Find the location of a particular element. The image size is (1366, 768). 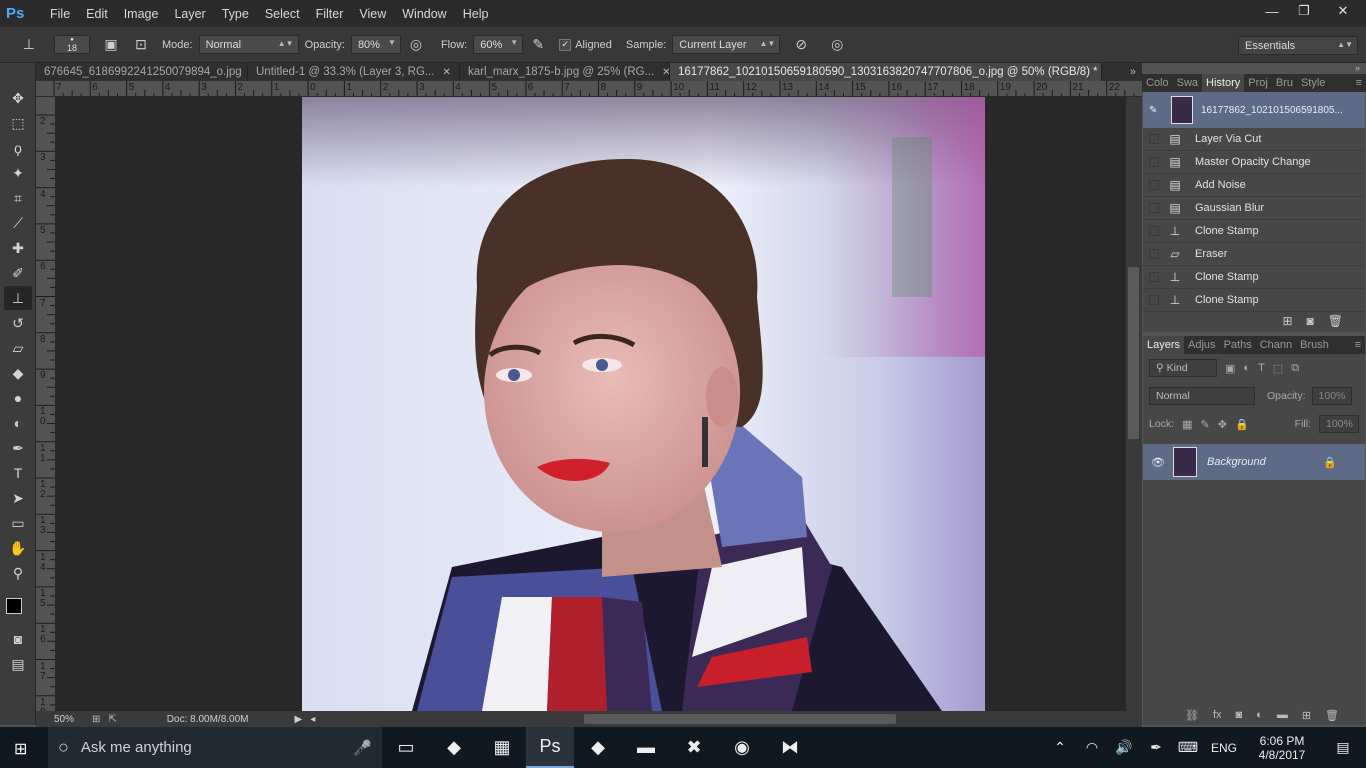

link-layers-icon: ⛓ is located at coordinates (1192, 715).